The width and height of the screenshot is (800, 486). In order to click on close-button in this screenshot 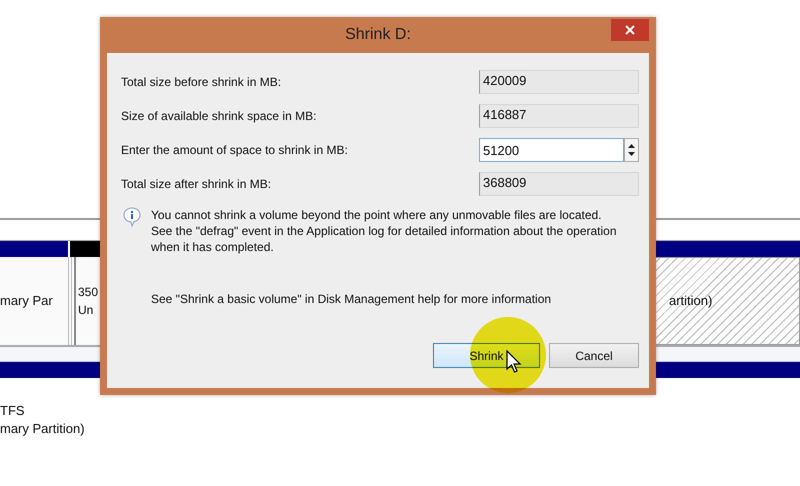, I will do `click(630, 30)`.